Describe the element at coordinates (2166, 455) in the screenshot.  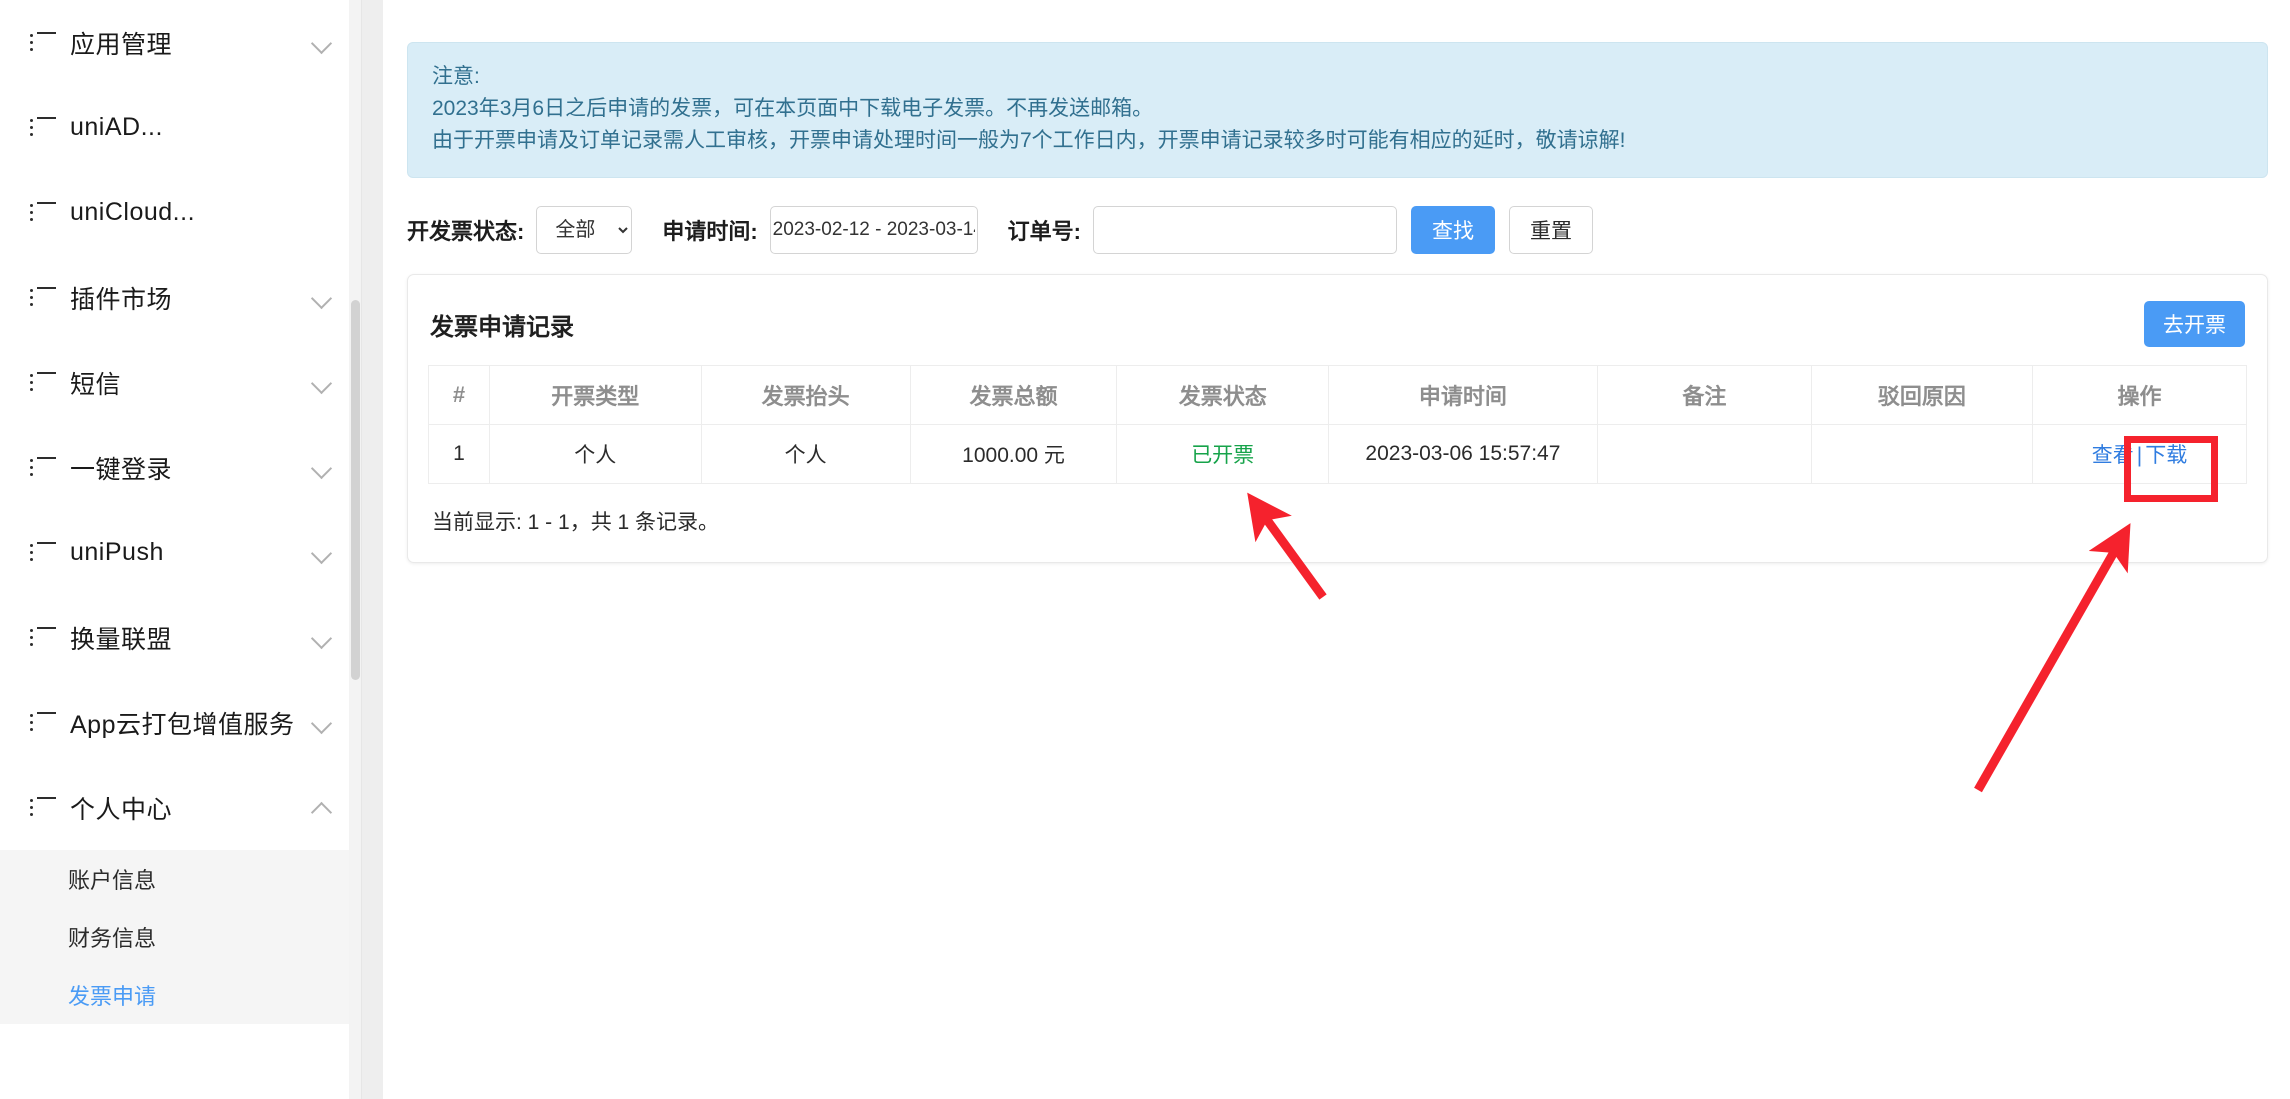
I see `download-link: 下载` at that location.